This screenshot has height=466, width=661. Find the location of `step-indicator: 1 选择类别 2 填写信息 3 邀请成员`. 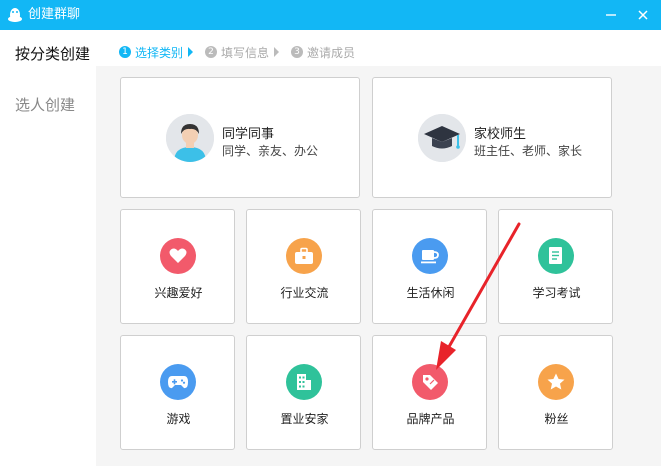

step-indicator: 1 选择类别 2 填写信息 3 邀请成员 is located at coordinates (243, 52).